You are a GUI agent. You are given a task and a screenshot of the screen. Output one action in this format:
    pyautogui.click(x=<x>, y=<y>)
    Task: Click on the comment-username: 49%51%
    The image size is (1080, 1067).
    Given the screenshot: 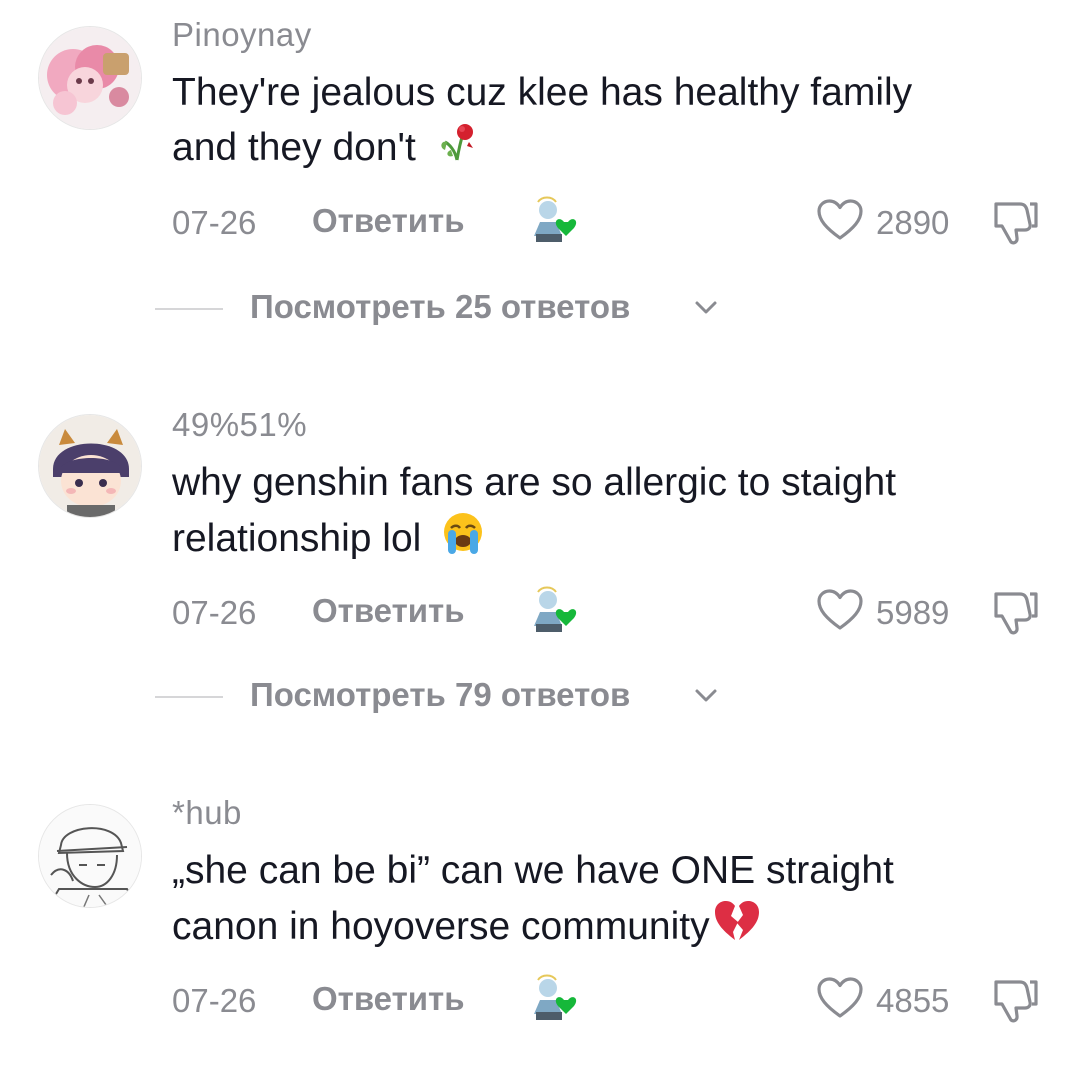 What is the action you would take?
    pyautogui.click(x=239, y=425)
    